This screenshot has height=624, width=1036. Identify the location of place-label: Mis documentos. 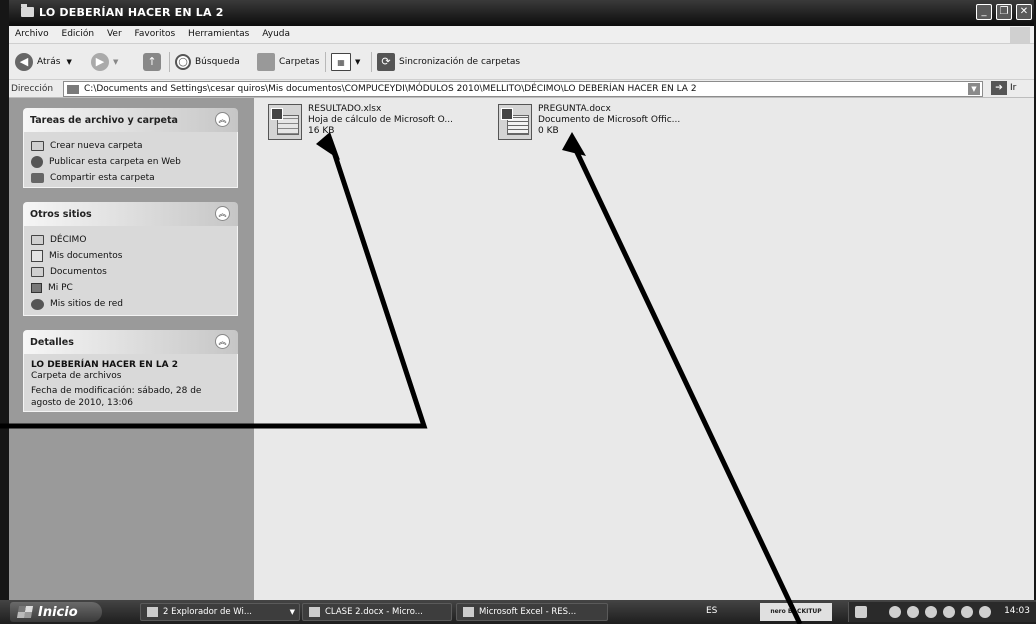
(86, 256).